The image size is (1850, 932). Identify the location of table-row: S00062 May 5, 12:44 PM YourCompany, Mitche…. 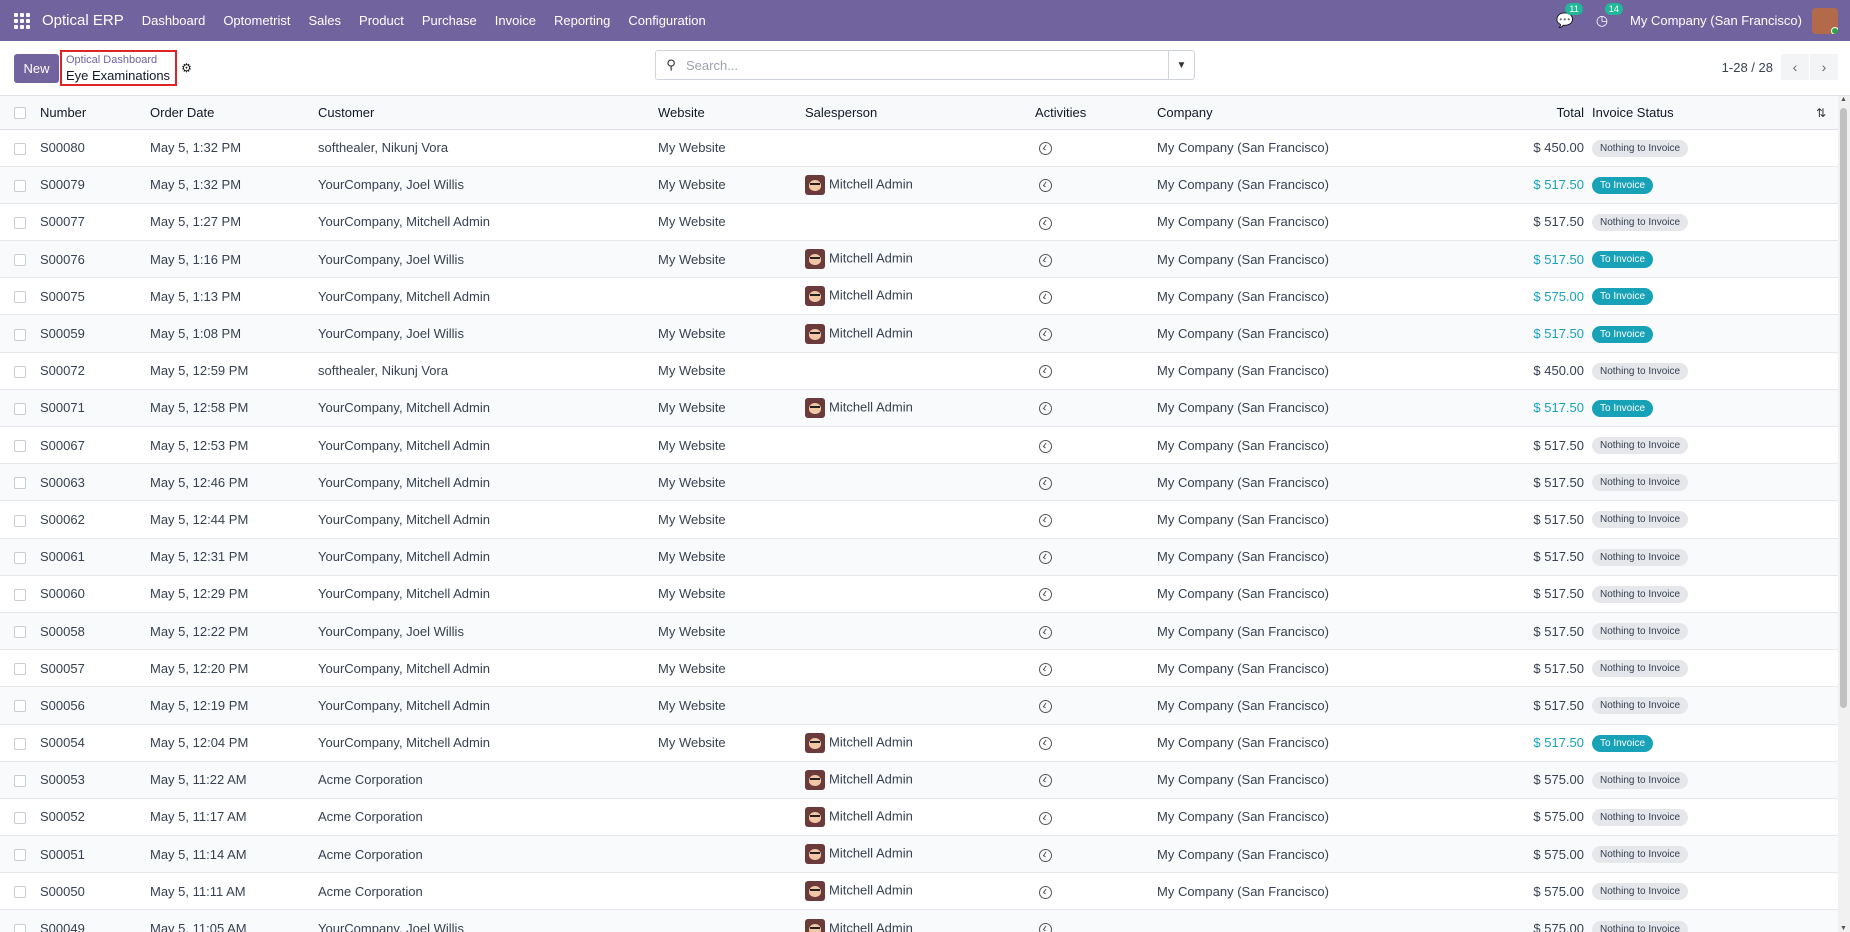
(919, 520).